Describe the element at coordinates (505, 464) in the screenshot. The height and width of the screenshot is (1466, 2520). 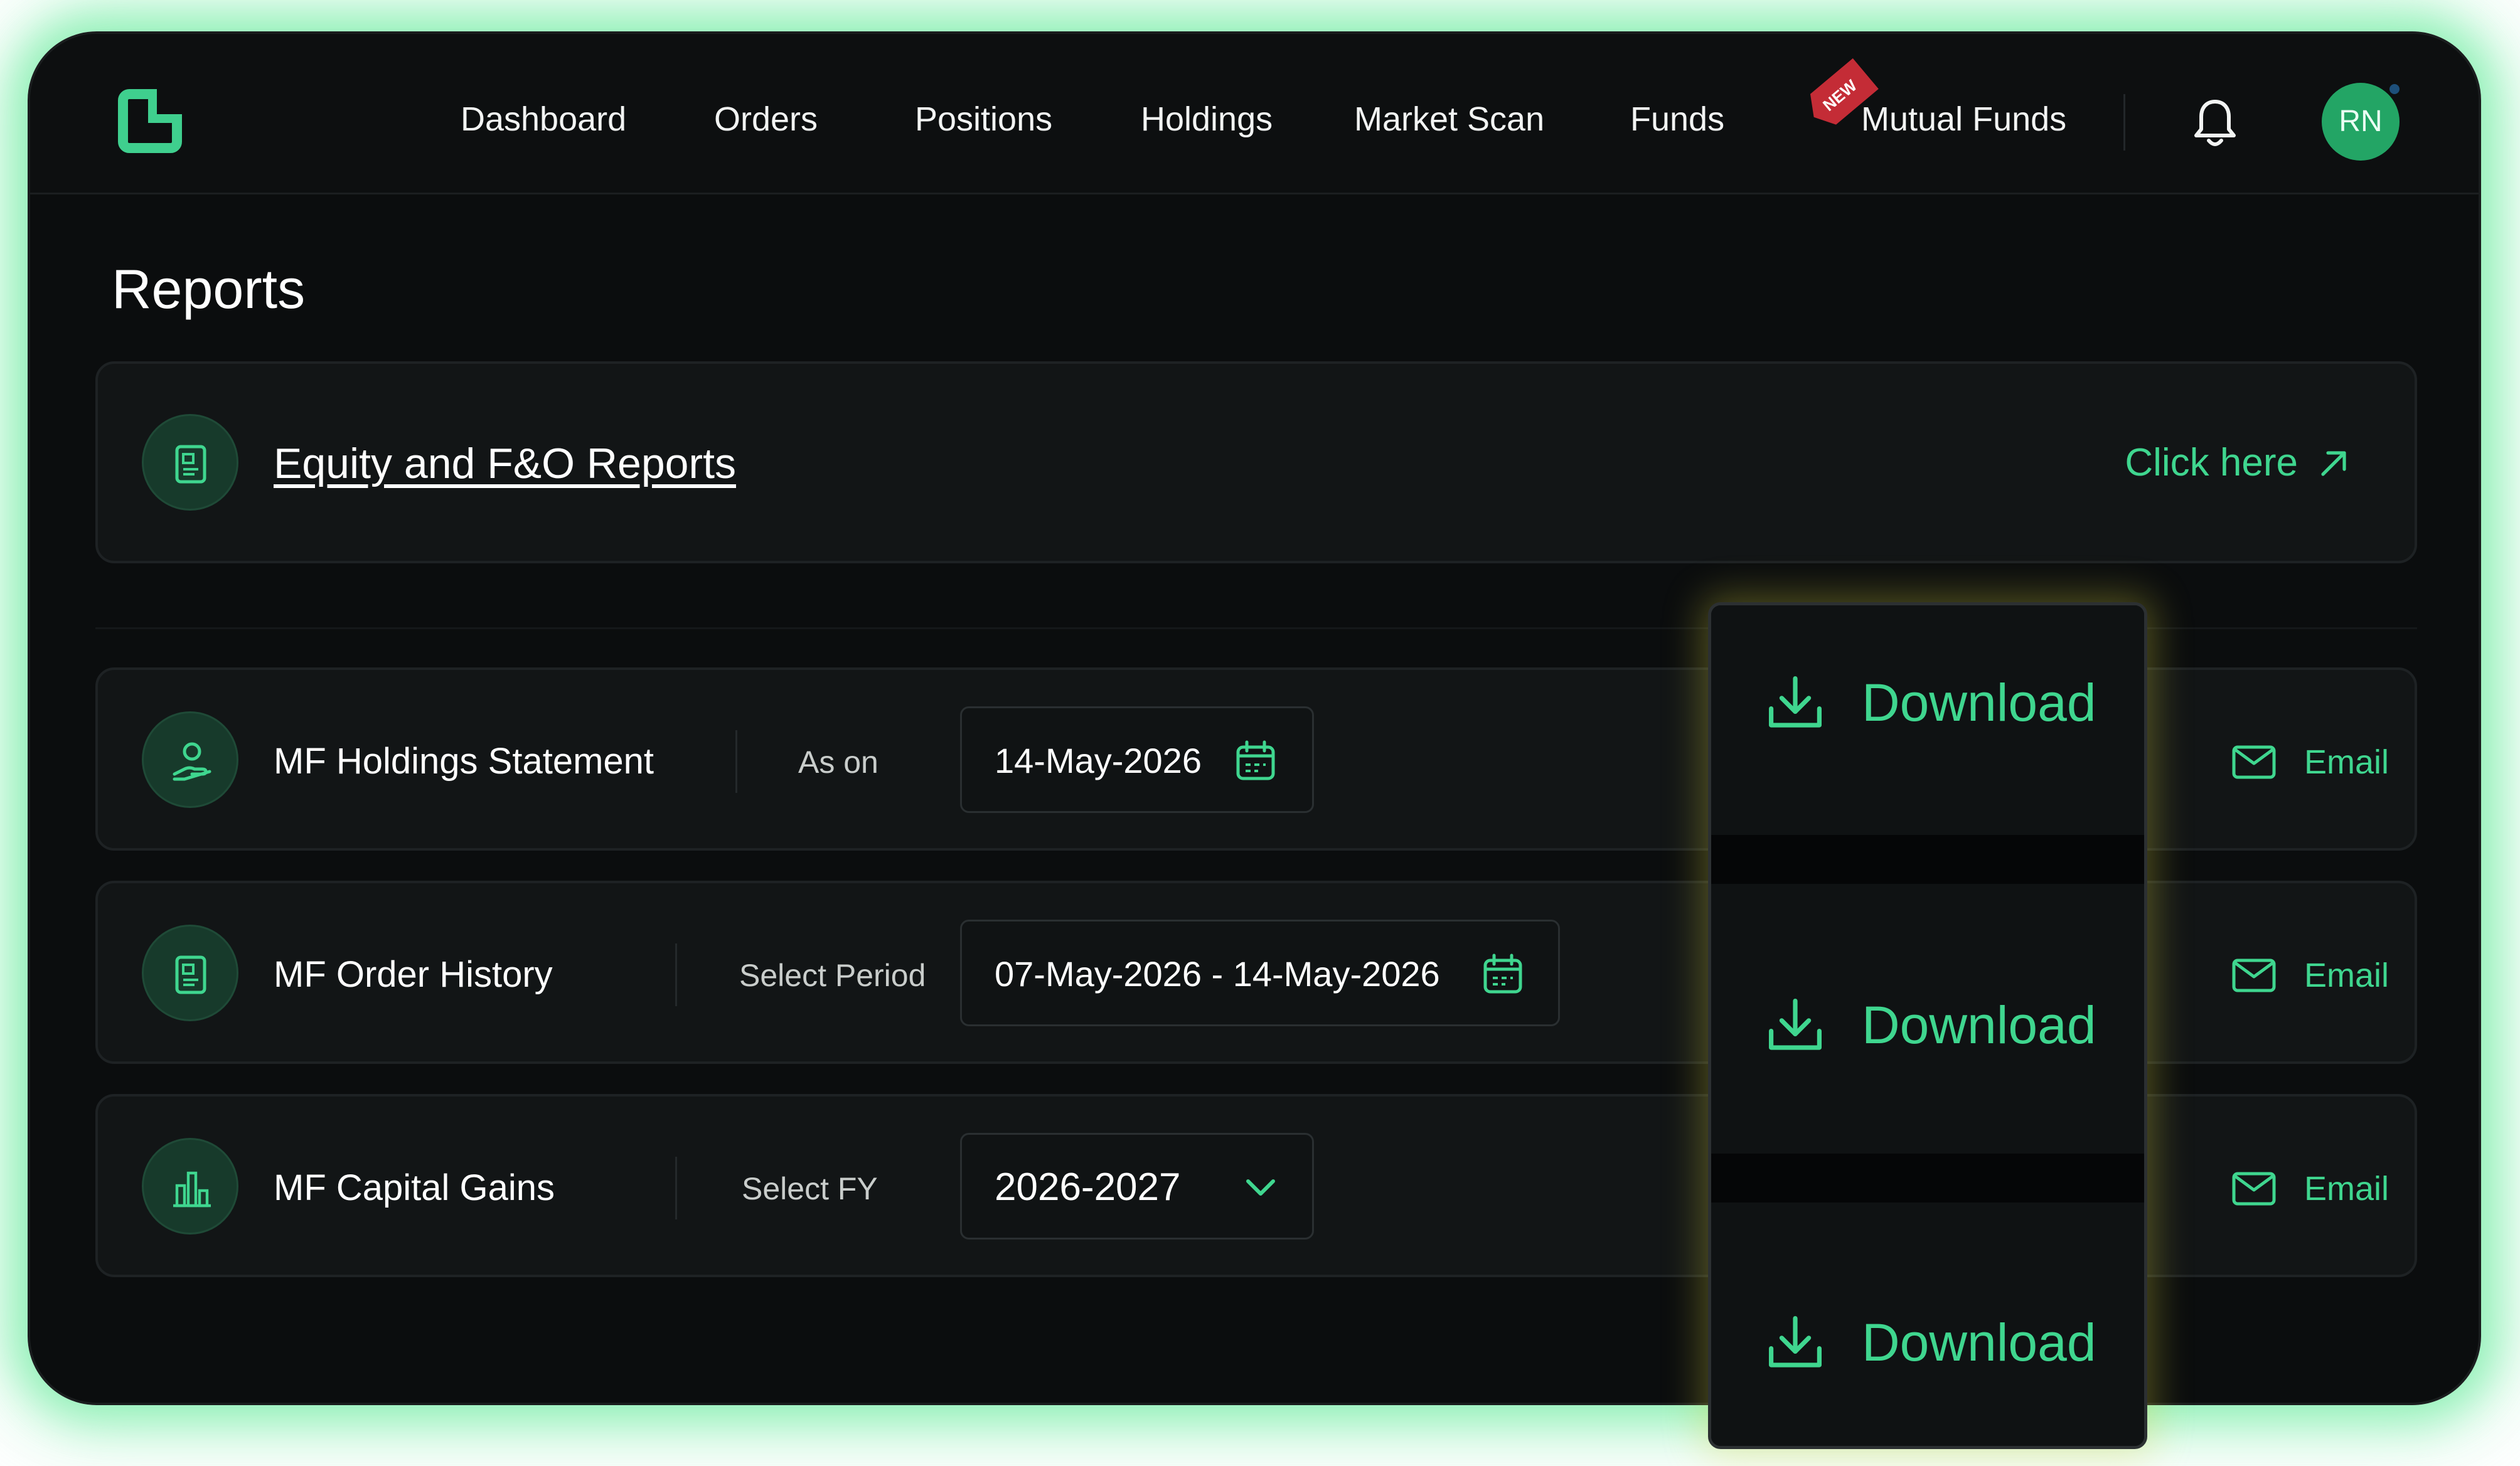
I see `equity-reports-link: Equity and F&O Reports` at that location.